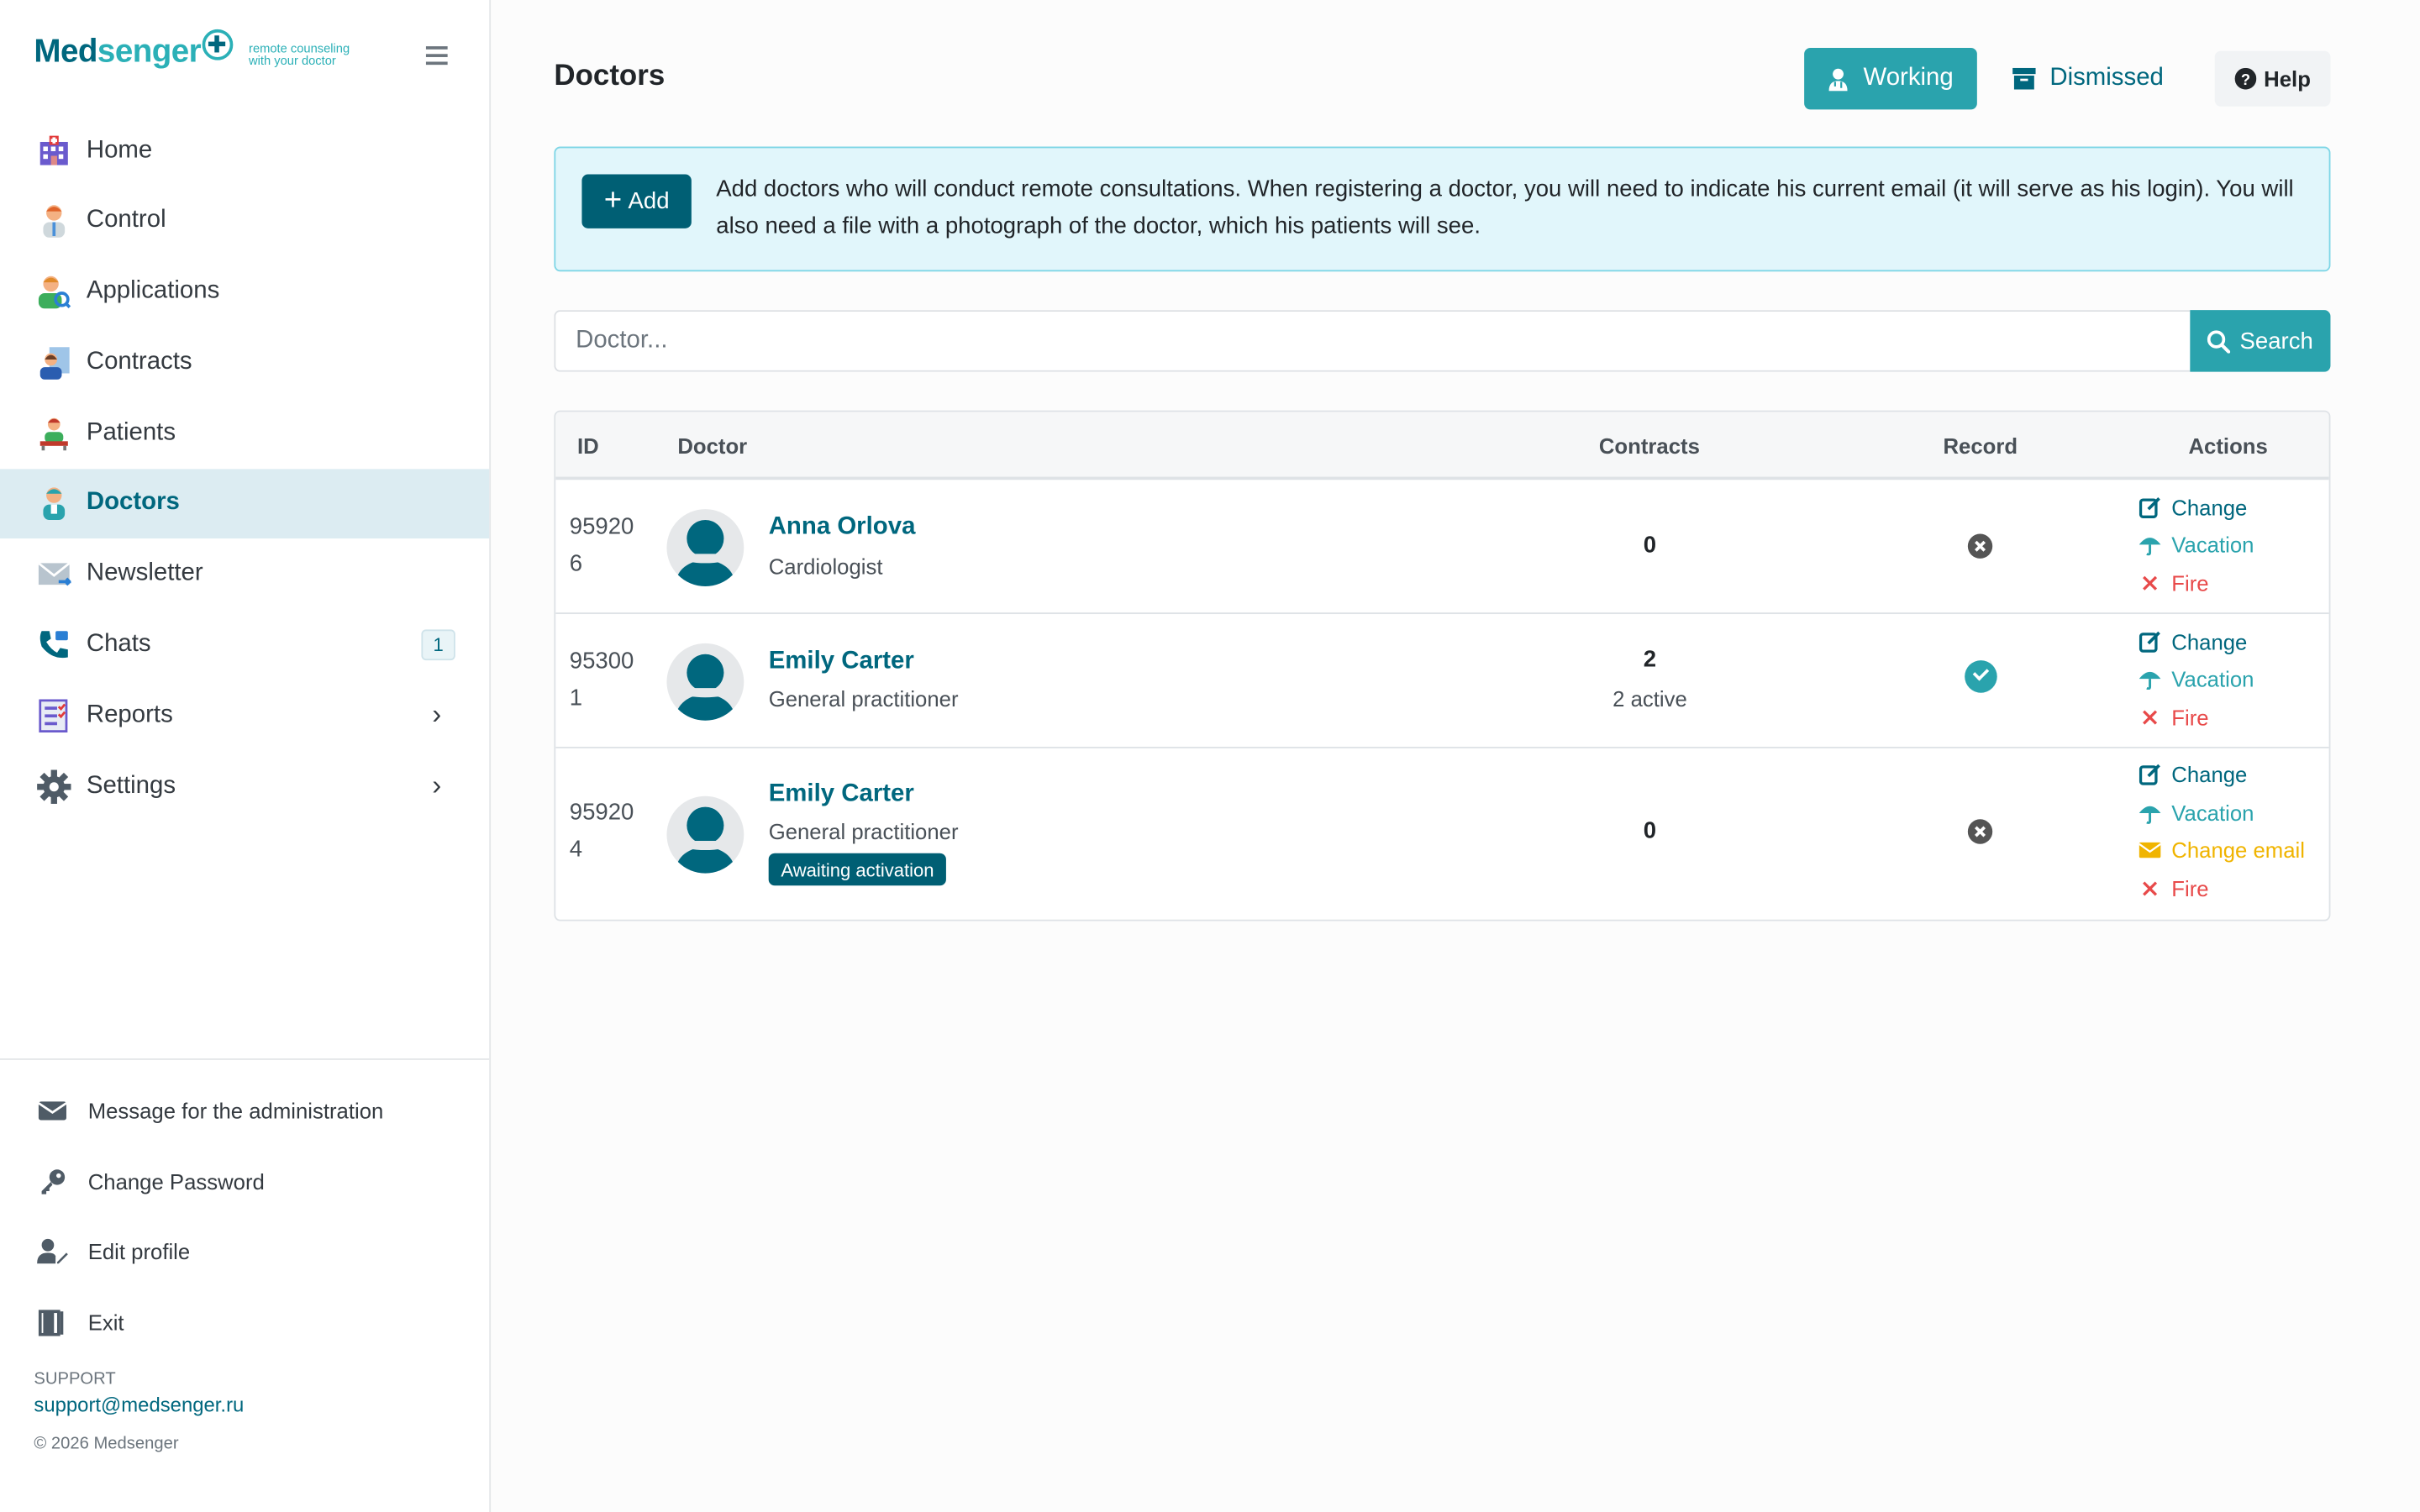  What do you see at coordinates (244, 787) in the screenshot?
I see `sidebar-item-settings: Settings ›` at bounding box center [244, 787].